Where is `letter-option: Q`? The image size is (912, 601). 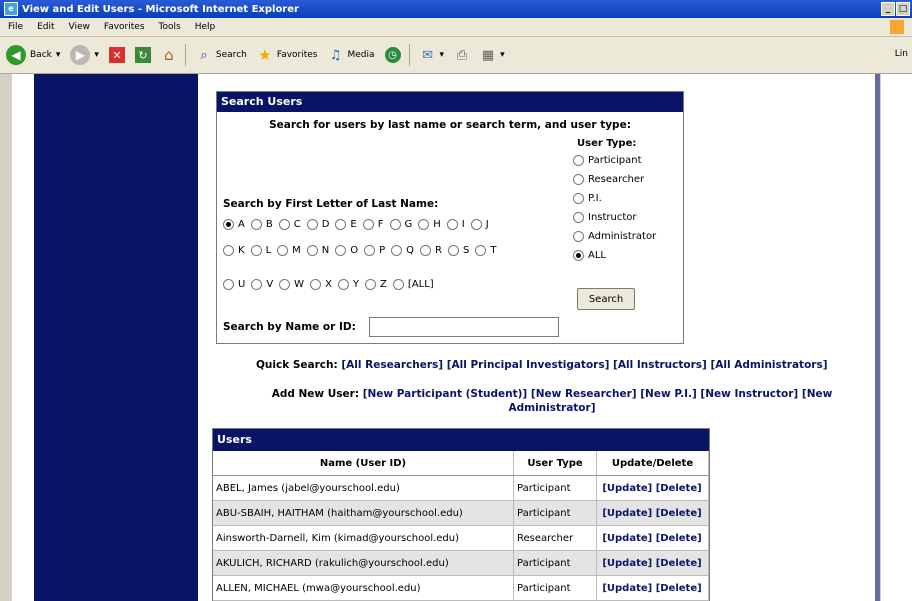 letter-option: Q is located at coordinates (402, 250).